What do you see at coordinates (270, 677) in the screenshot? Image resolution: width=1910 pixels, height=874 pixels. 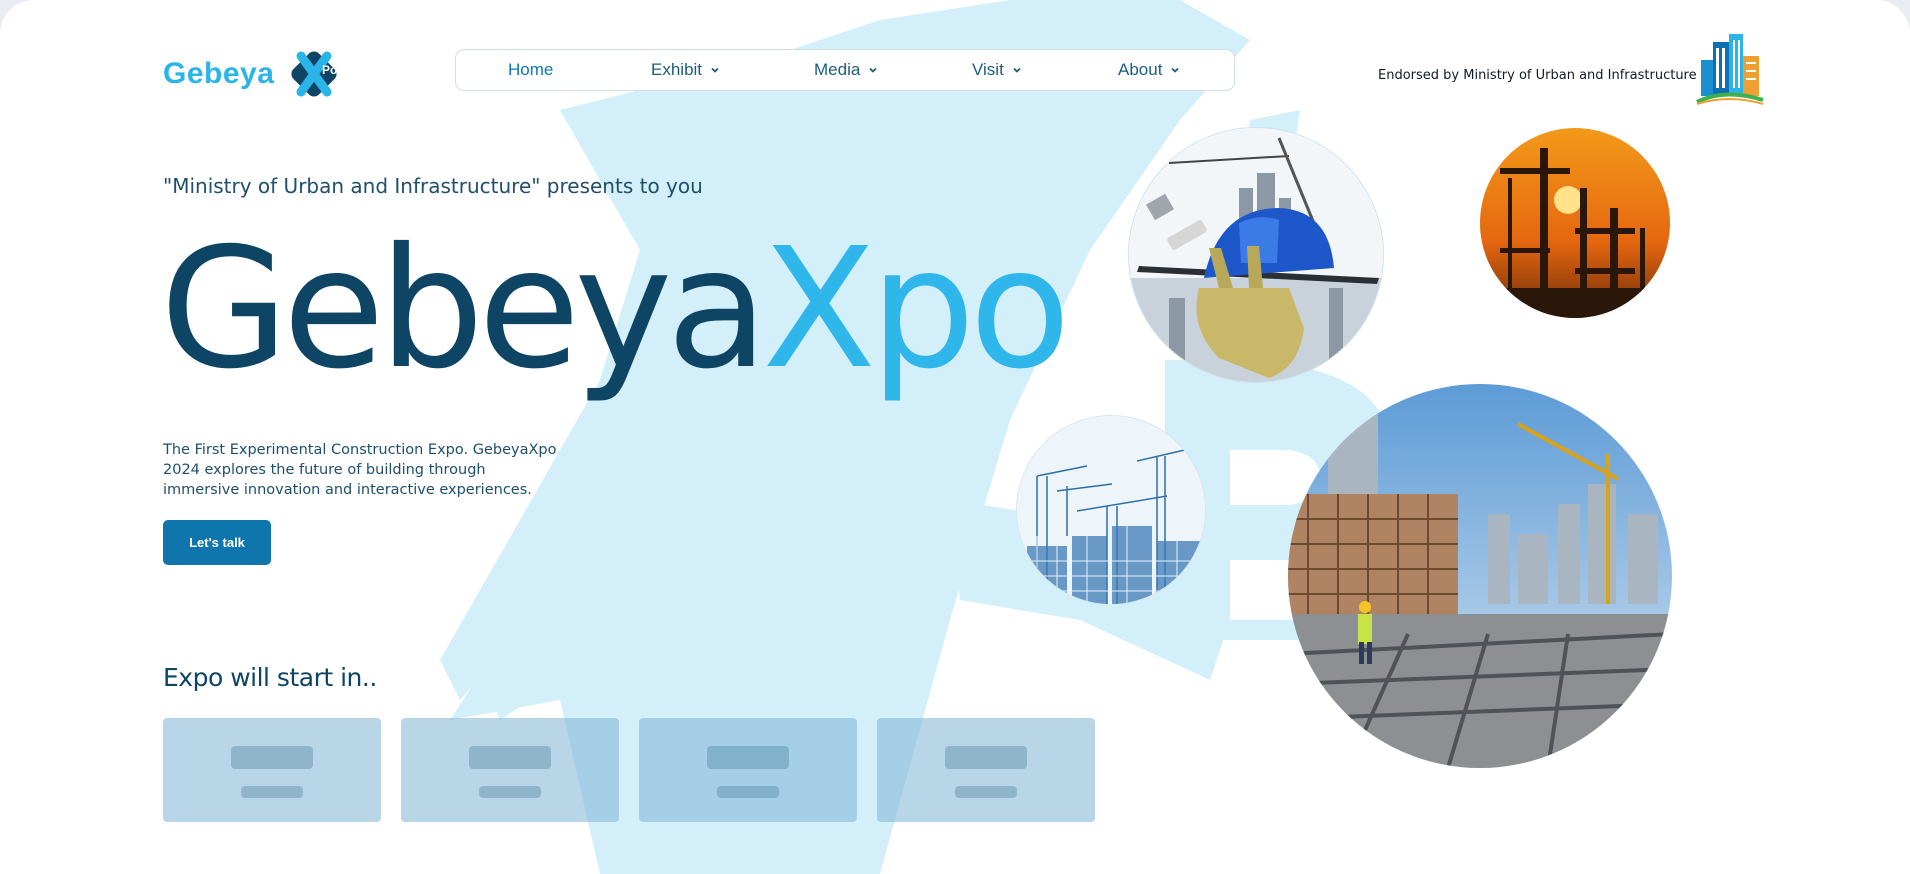 I see `countdown-title: Expo will start in..` at bounding box center [270, 677].